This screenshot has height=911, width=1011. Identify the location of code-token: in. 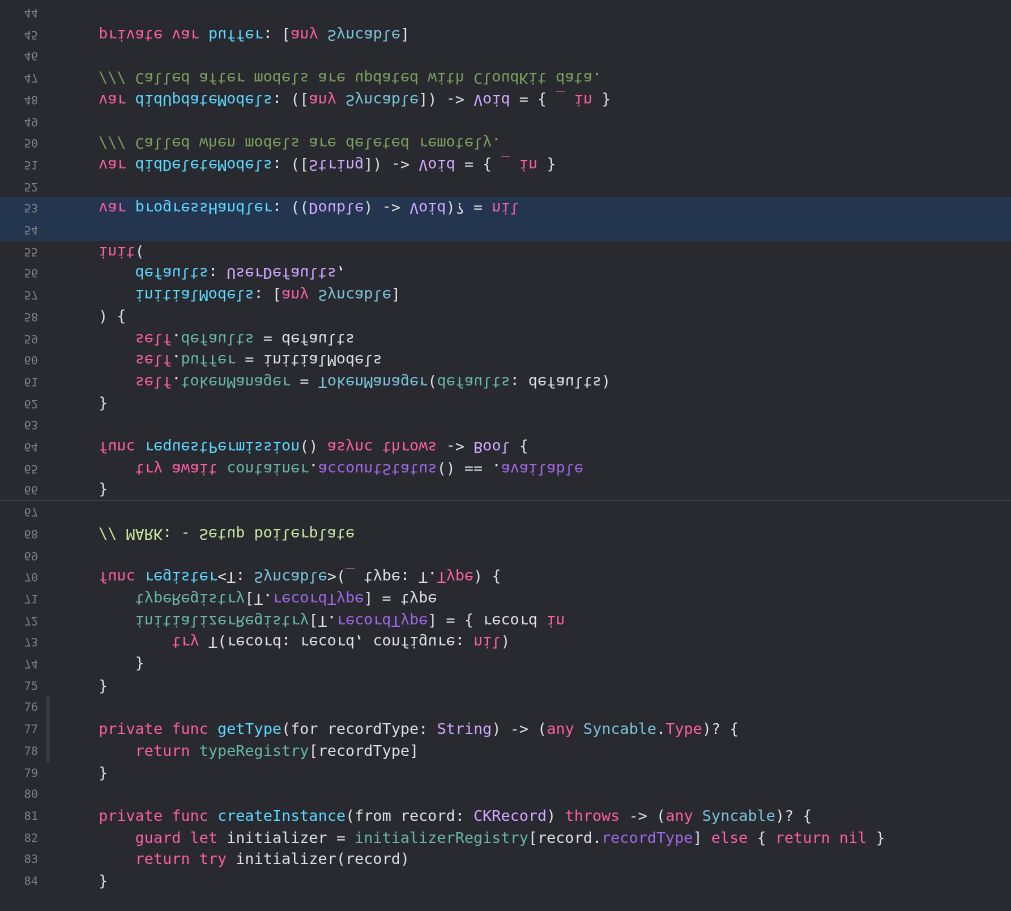
(583, 99).